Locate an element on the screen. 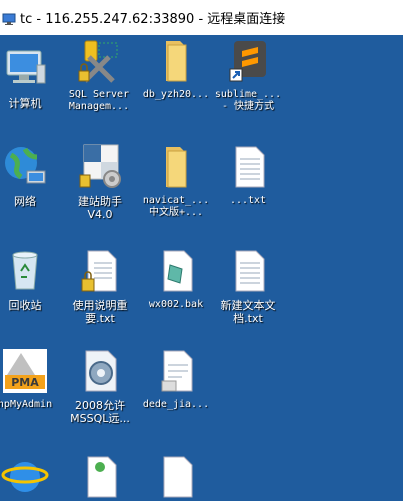  desktop-icon-label: sublime_... - 快捷方式 is located at coordinates (248, 100).